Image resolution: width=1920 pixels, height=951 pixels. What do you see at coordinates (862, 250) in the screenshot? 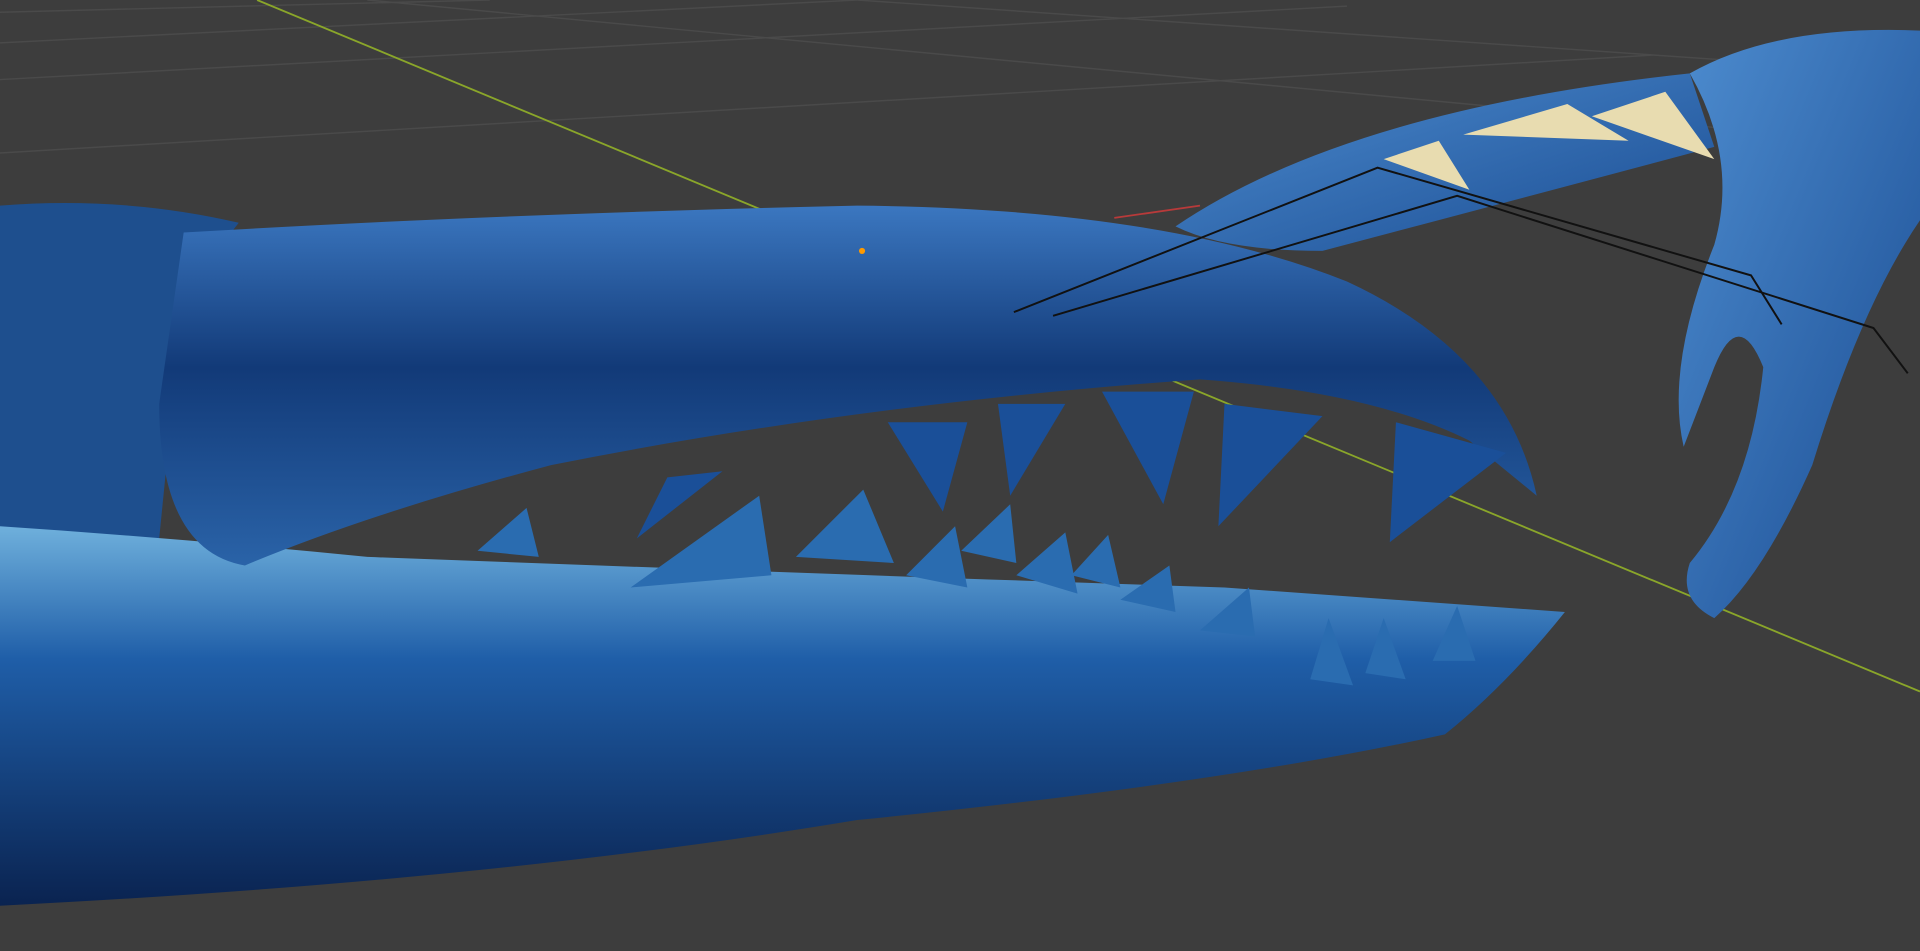
I see `origin-point-icon` at bounding box center [862, 250].